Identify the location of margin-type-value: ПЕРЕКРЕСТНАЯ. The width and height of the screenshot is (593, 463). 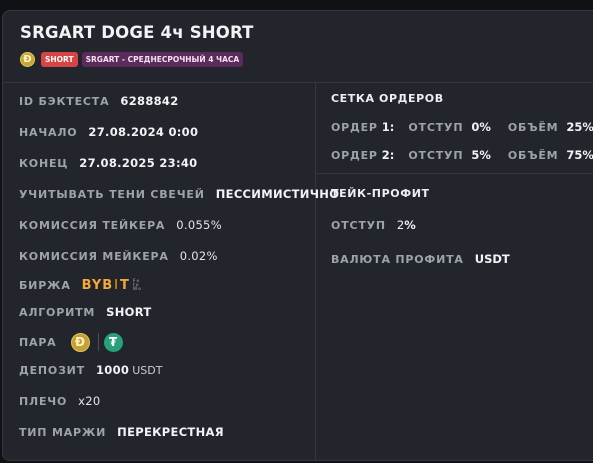
(170, 432).